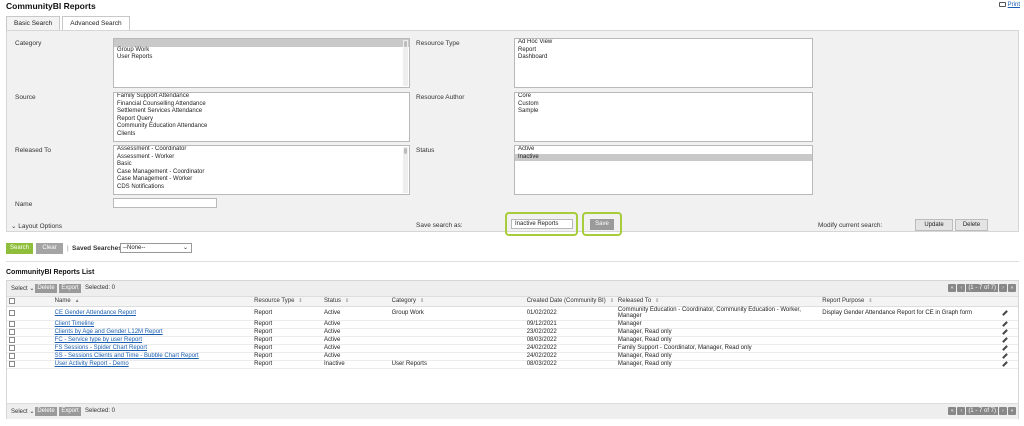  I want to click on saved-searches-select: --None-- ⌄, so click(156, 248).